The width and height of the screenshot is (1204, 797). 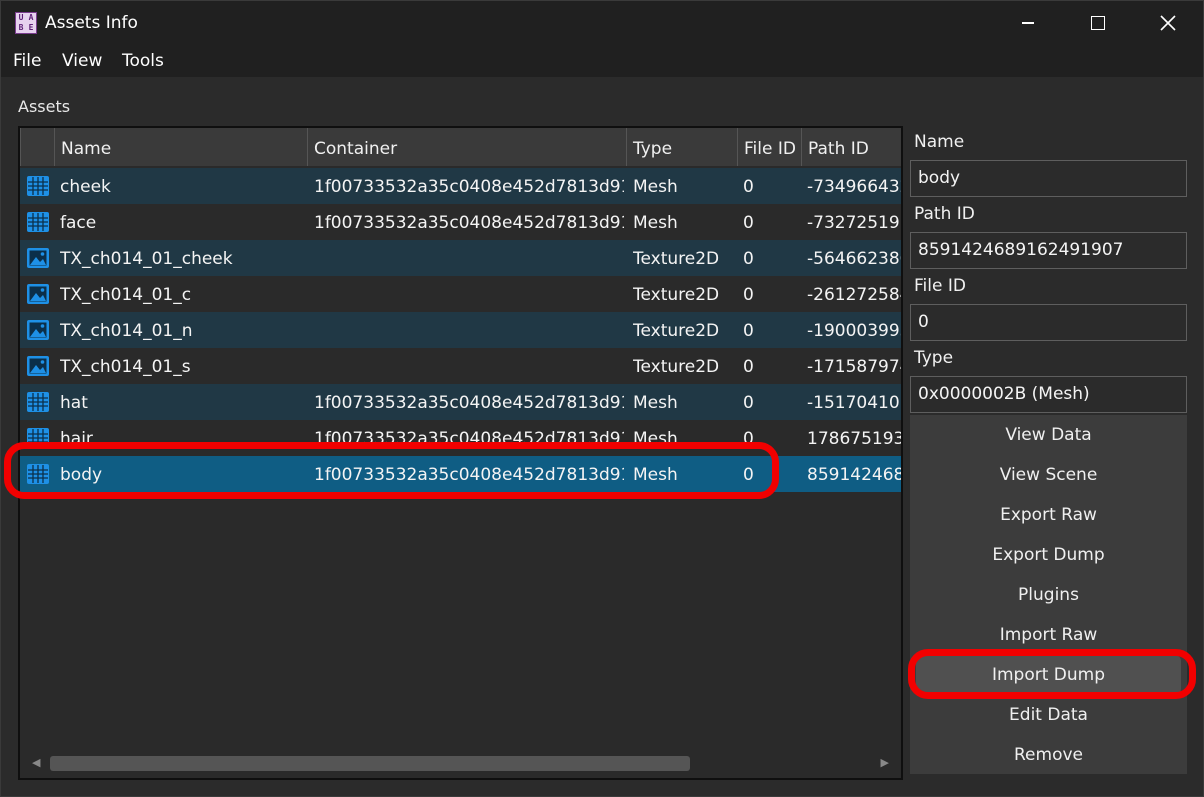 What do you see at coordinates (146, 259) in the screenshot?
I see `cell-name: TX_ch014_01_cheek` at bounding box center [146, 259].